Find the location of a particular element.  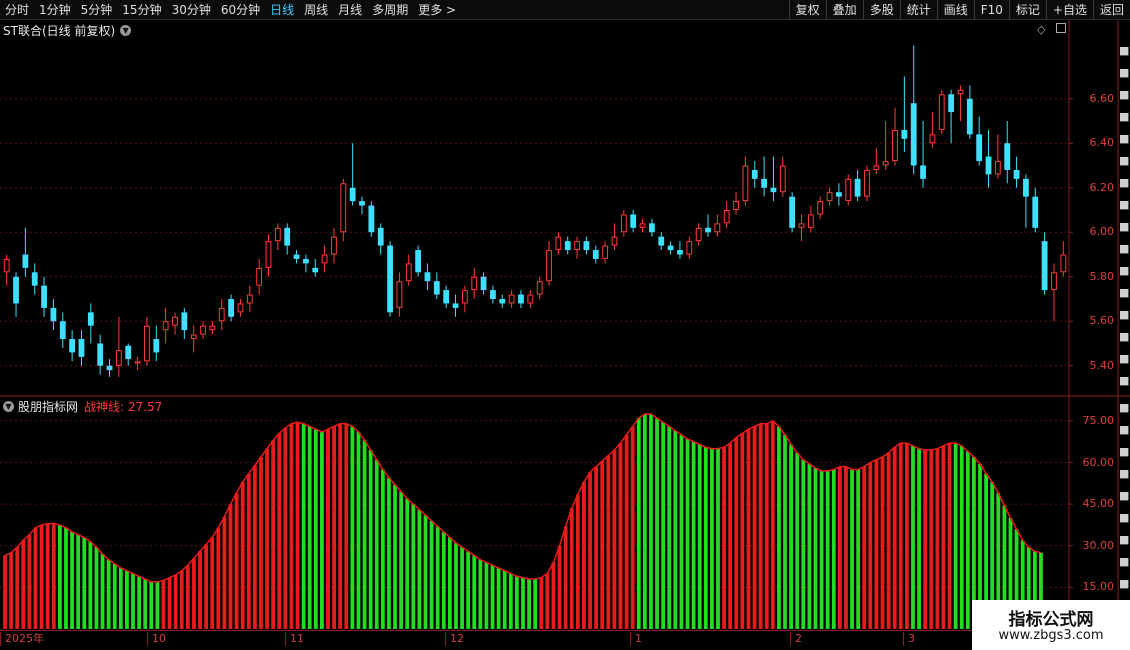

date-tick-label: 10 is located at coordinates (156, 639).